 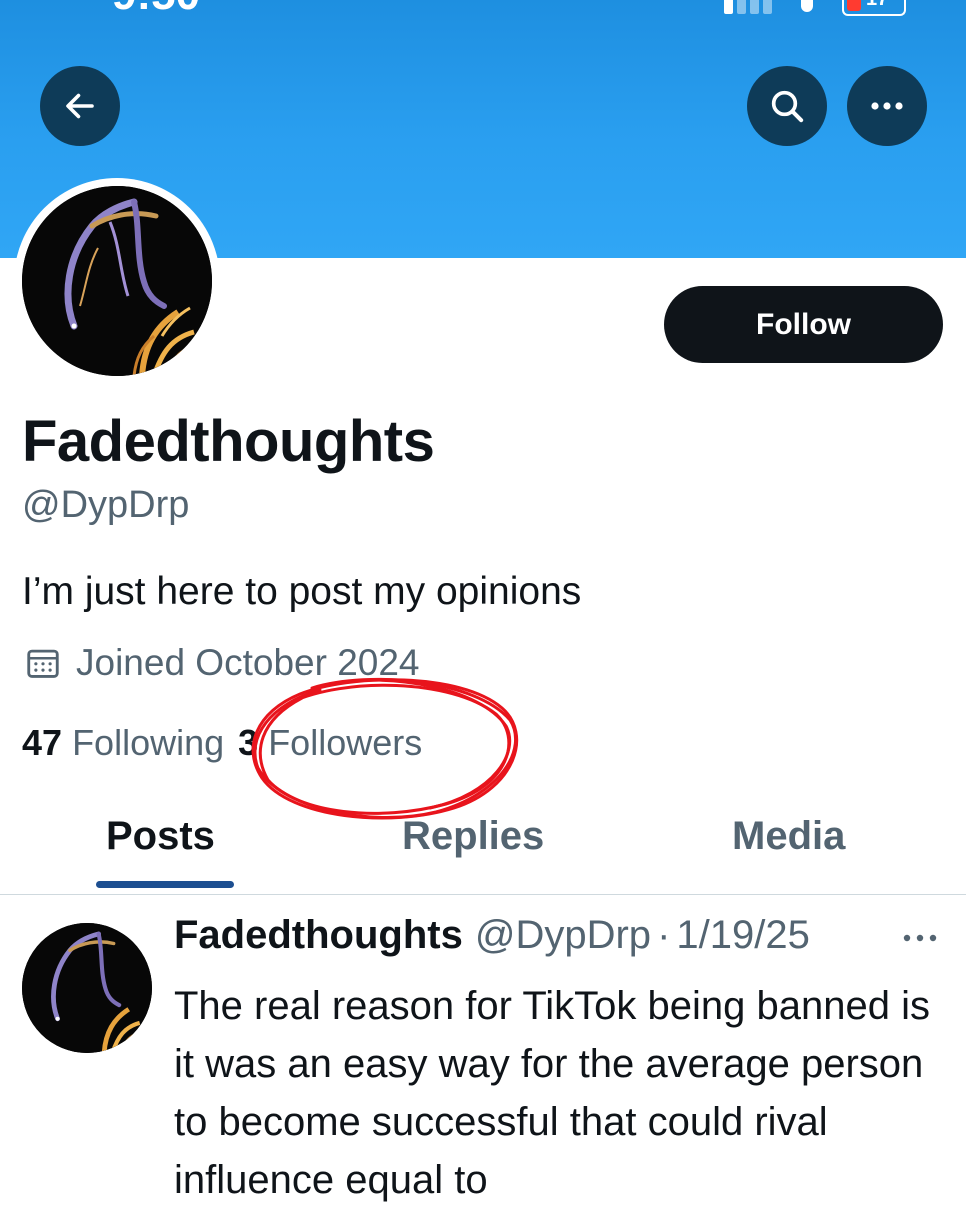 I want to click on arrow-left-icon, so click(x=80, y=106).